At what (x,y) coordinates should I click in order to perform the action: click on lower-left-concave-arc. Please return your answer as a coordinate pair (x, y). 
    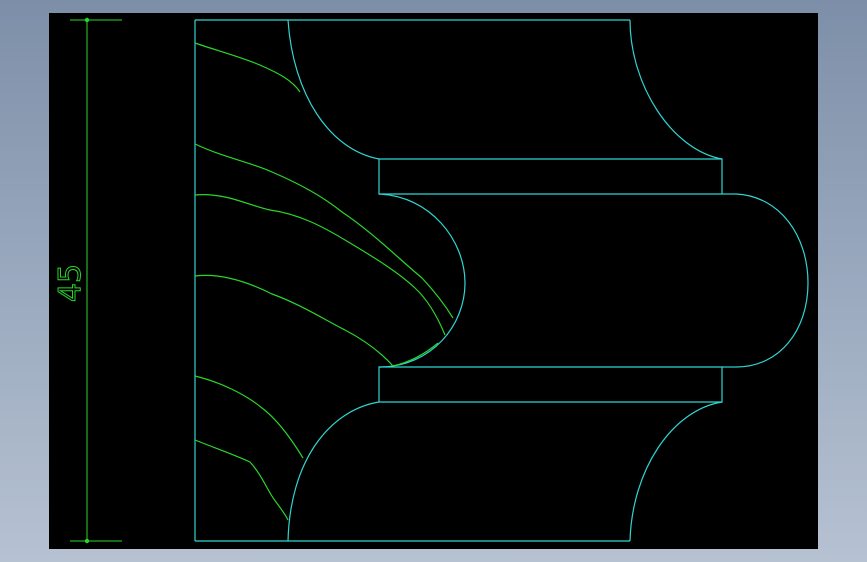
    Looking at the image, I should click on (333, 471).